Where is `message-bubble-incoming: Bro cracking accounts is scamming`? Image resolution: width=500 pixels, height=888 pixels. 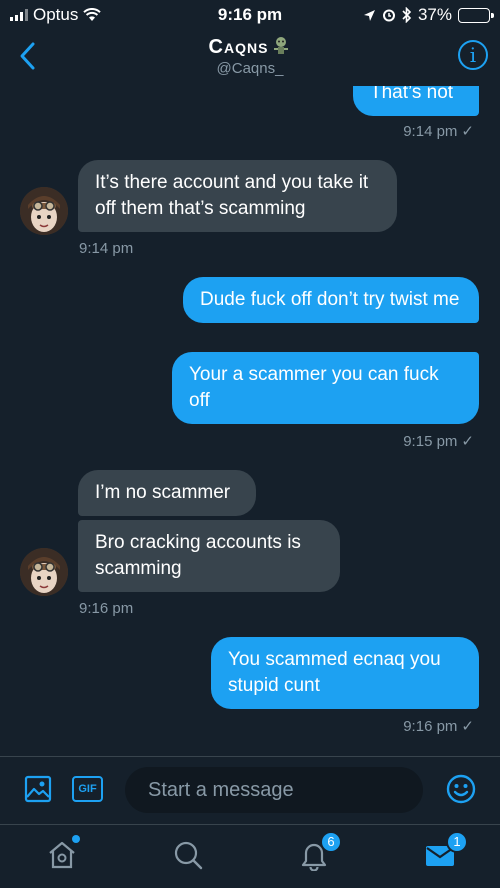
message-bubble-incoming: Bro cracking accounts is scamming is located at coordinates (209, 556).